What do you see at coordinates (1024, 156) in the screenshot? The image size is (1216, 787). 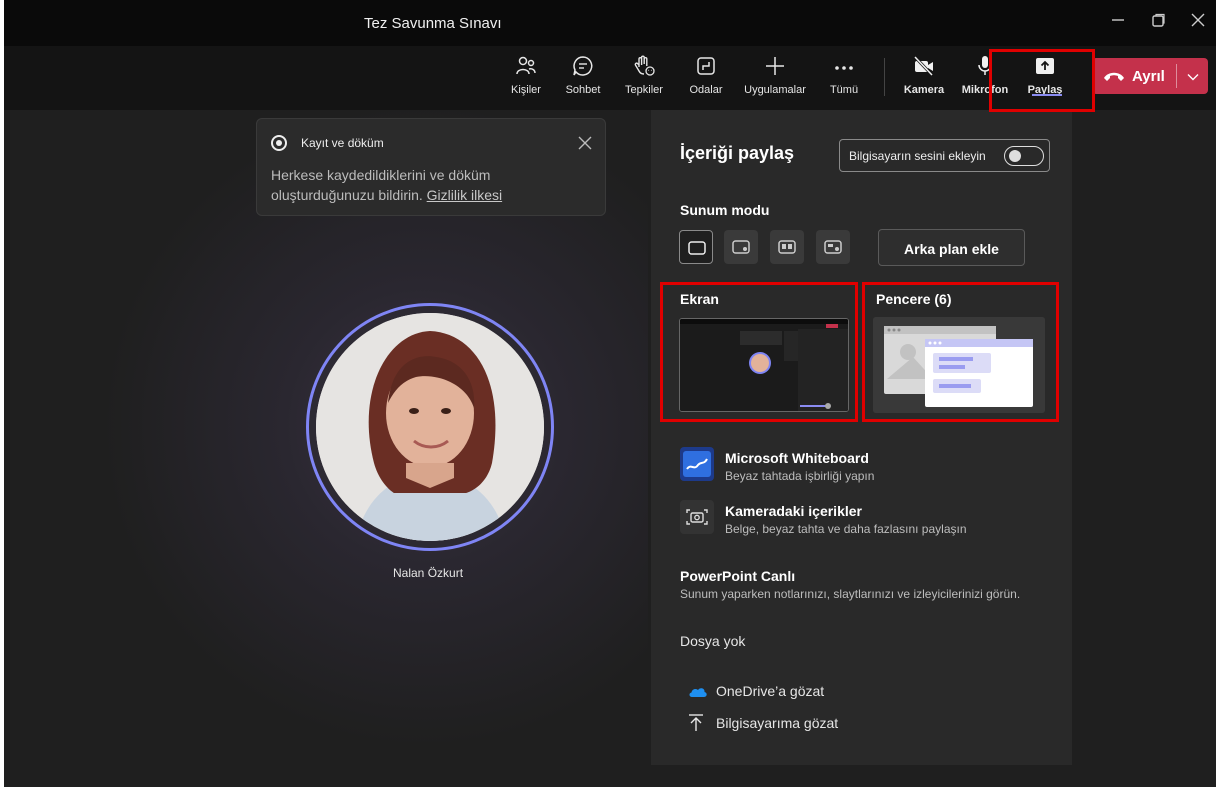 I see `toggle-switch` at bounding box center [1024, 156].